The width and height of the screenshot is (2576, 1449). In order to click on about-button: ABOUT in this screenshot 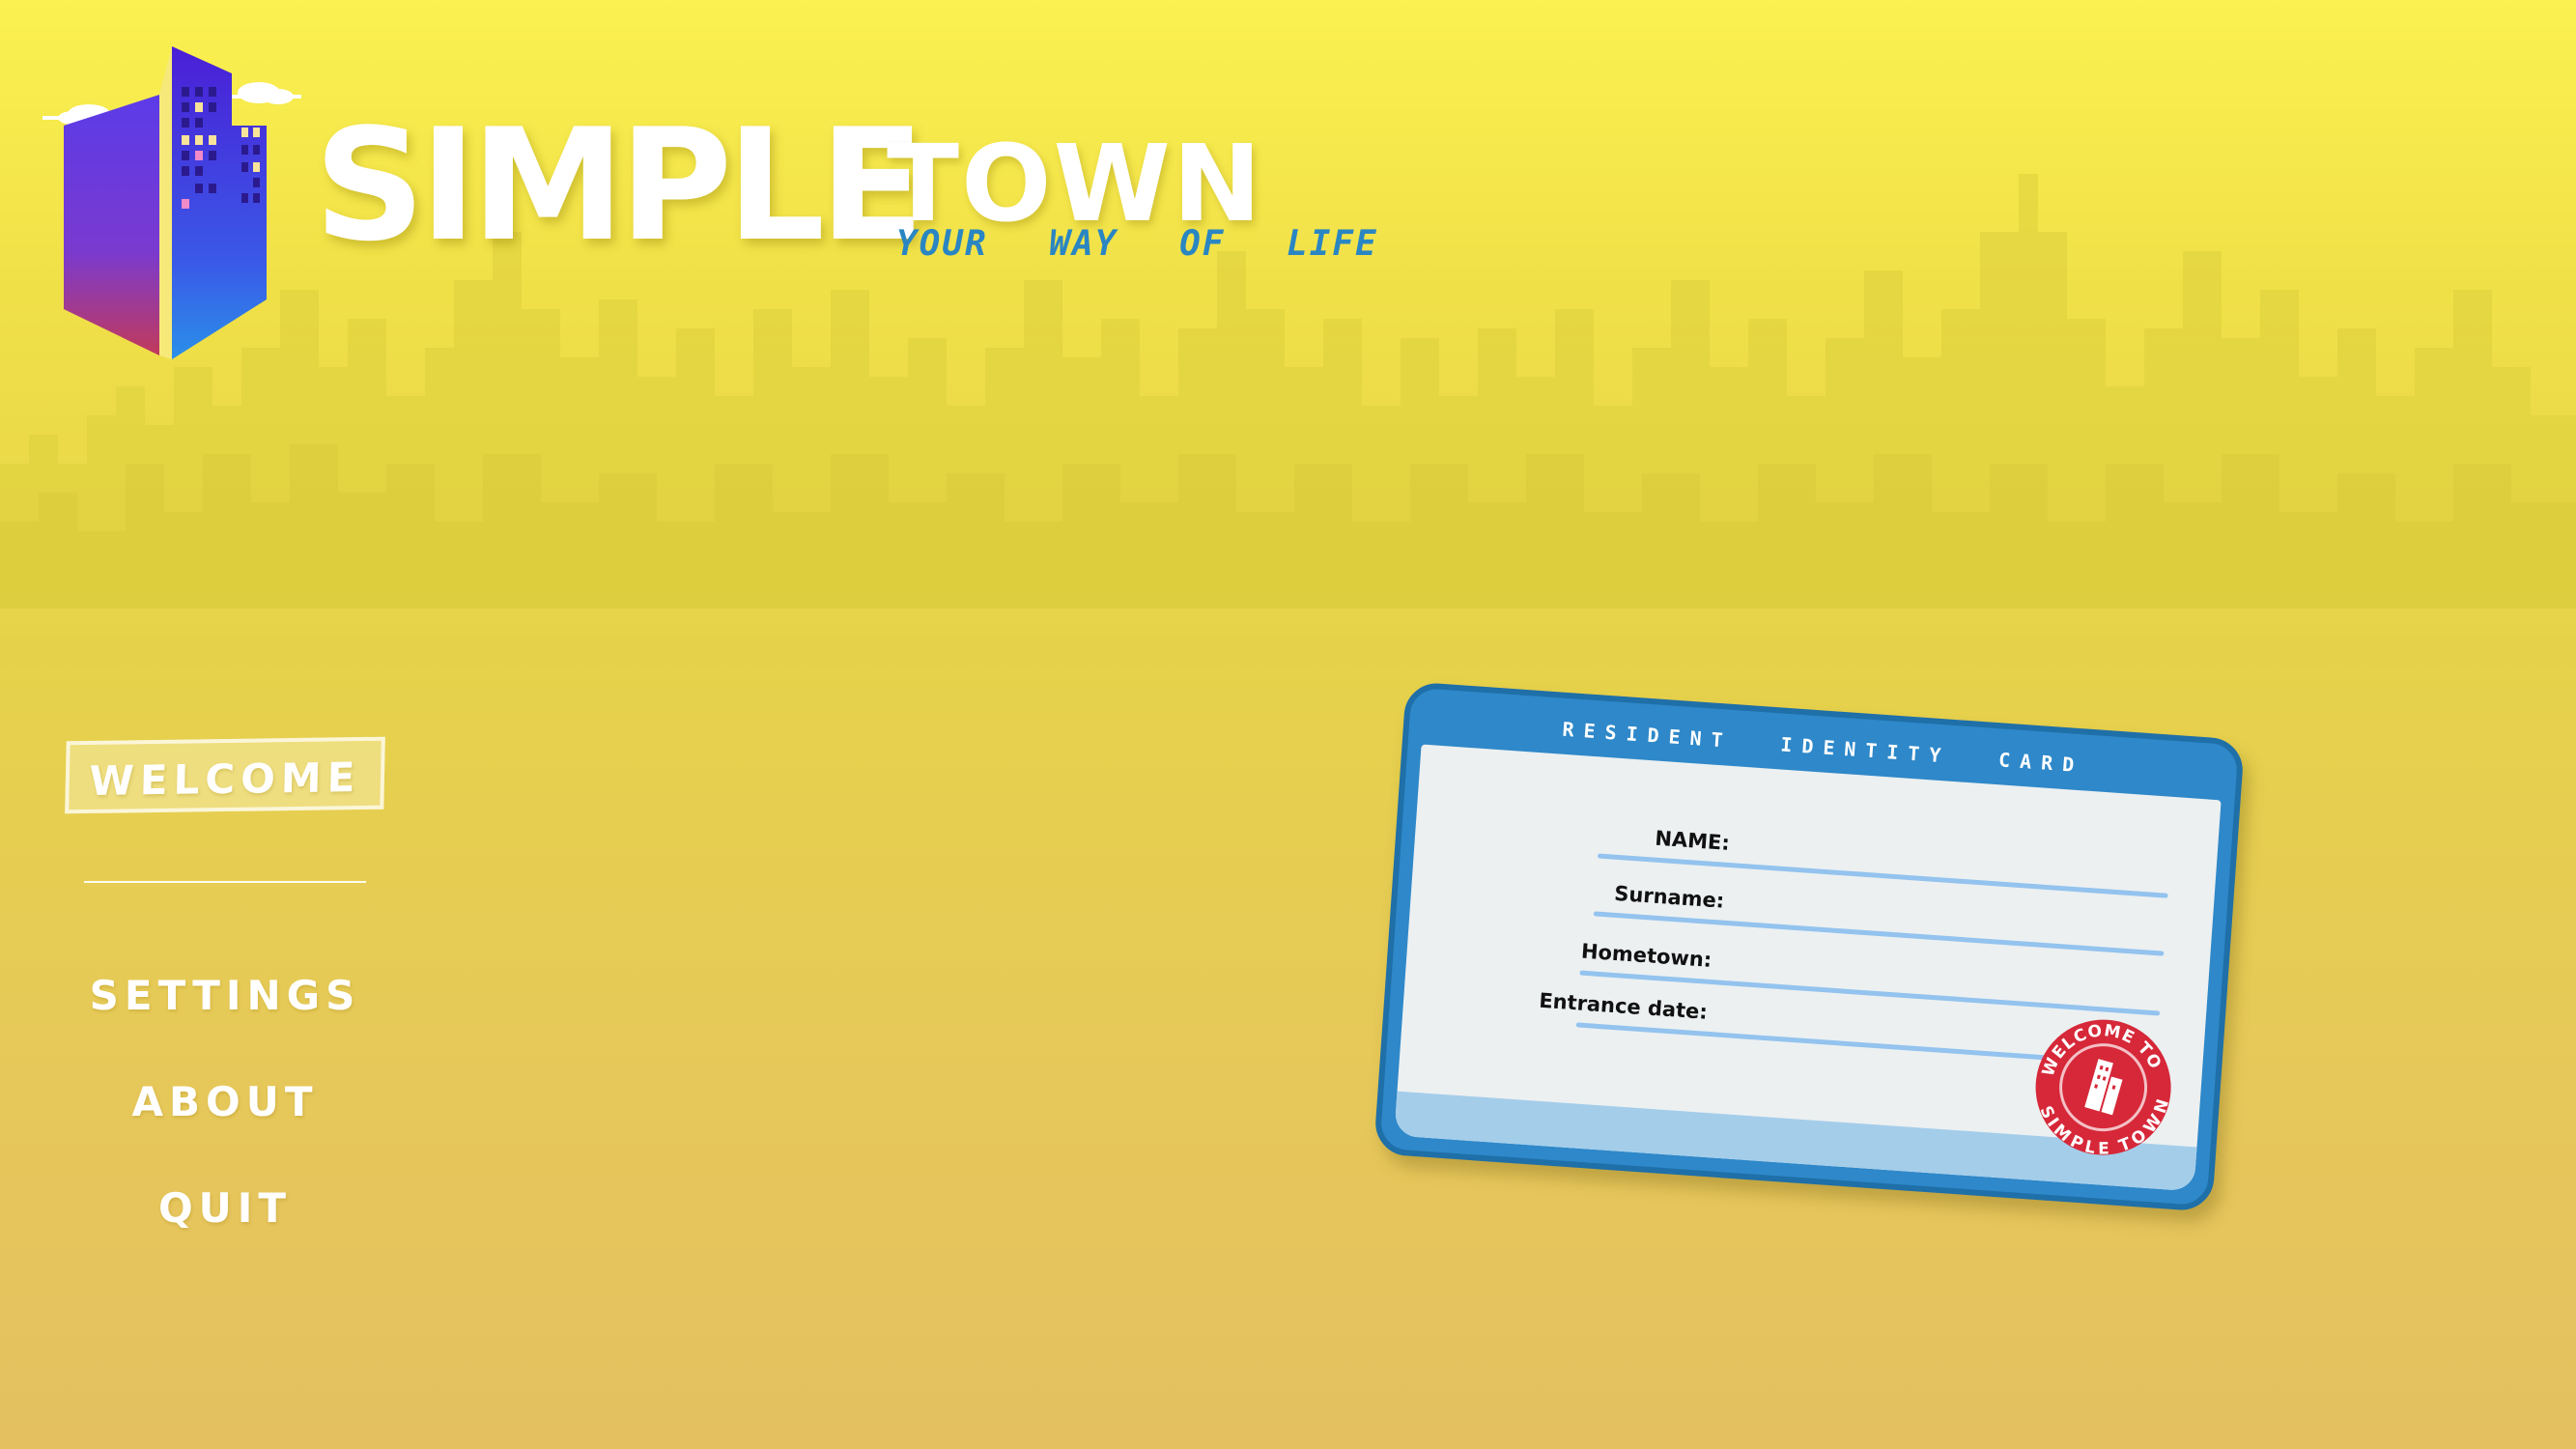, I will do `click(225, 1101)`.